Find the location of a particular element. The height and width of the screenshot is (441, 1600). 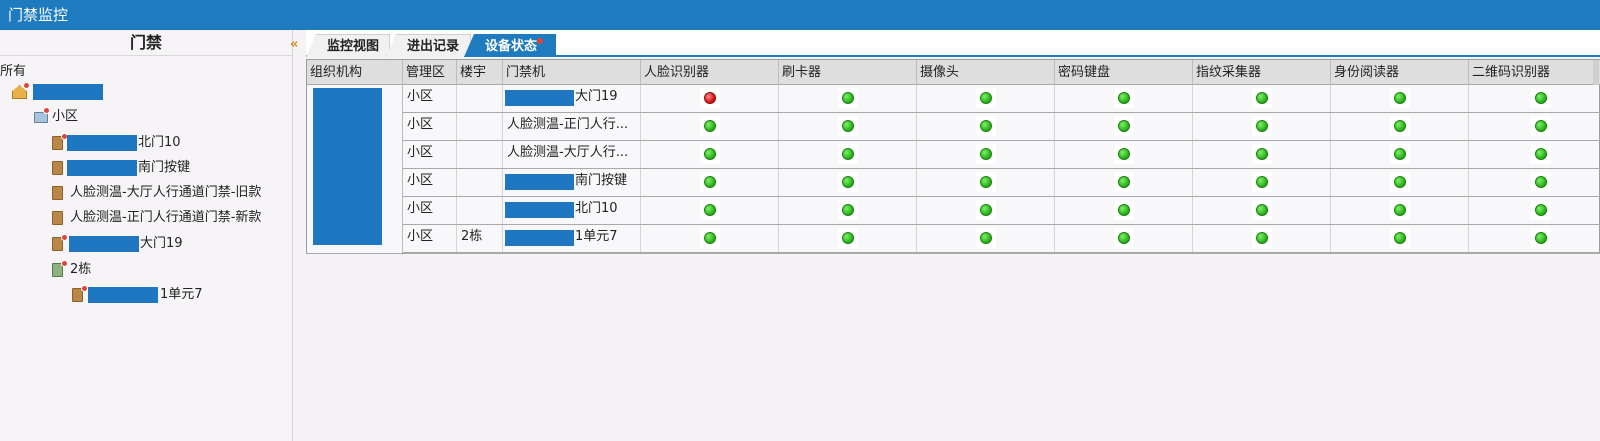

tree-node-label: 2栋 is located at coordinates (81, 269).